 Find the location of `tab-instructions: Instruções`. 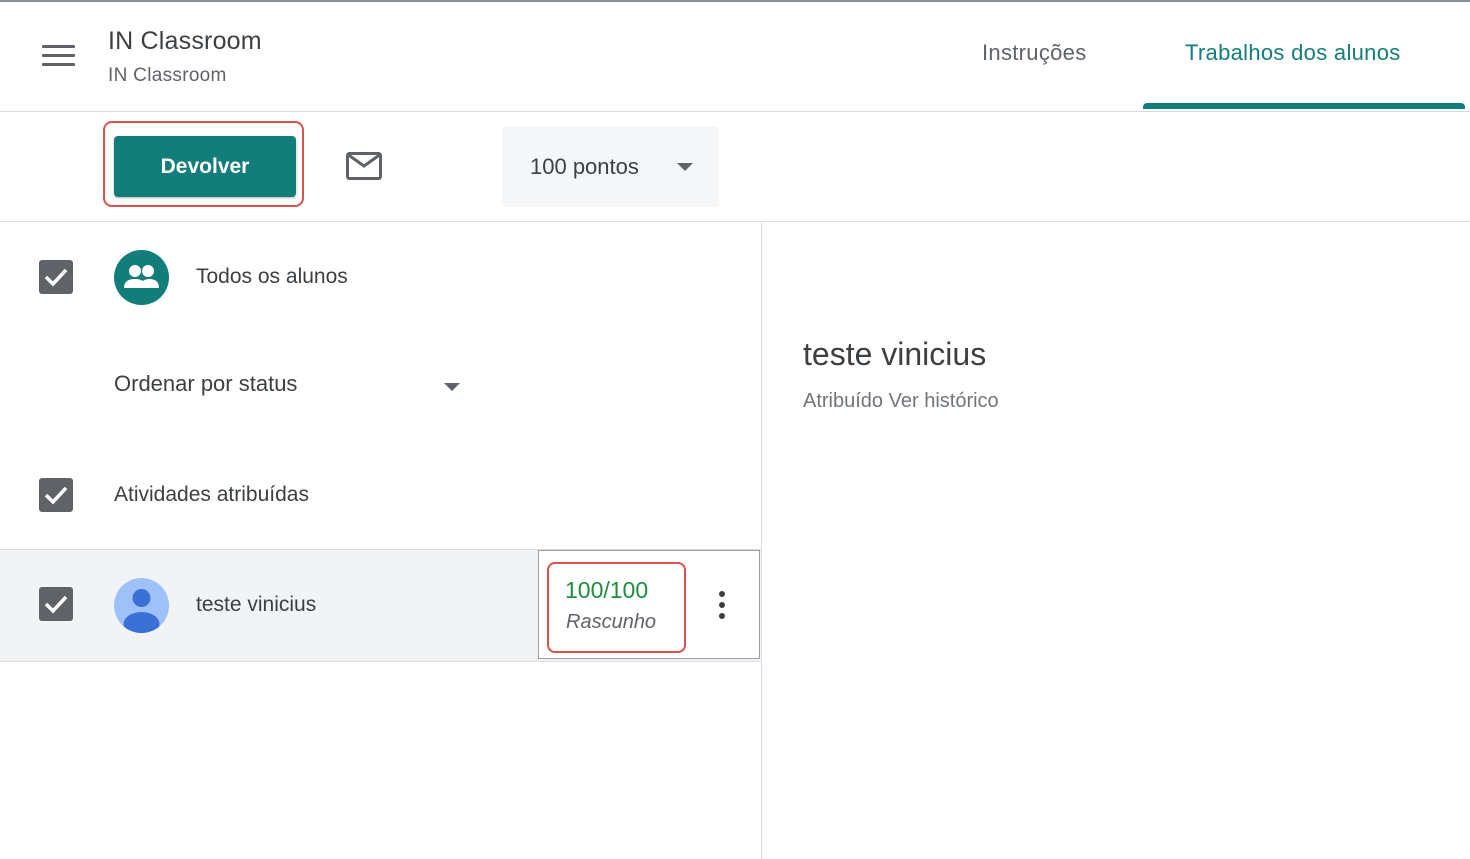

tab-instructions: Instruções is located at coordinates (1034, 53).